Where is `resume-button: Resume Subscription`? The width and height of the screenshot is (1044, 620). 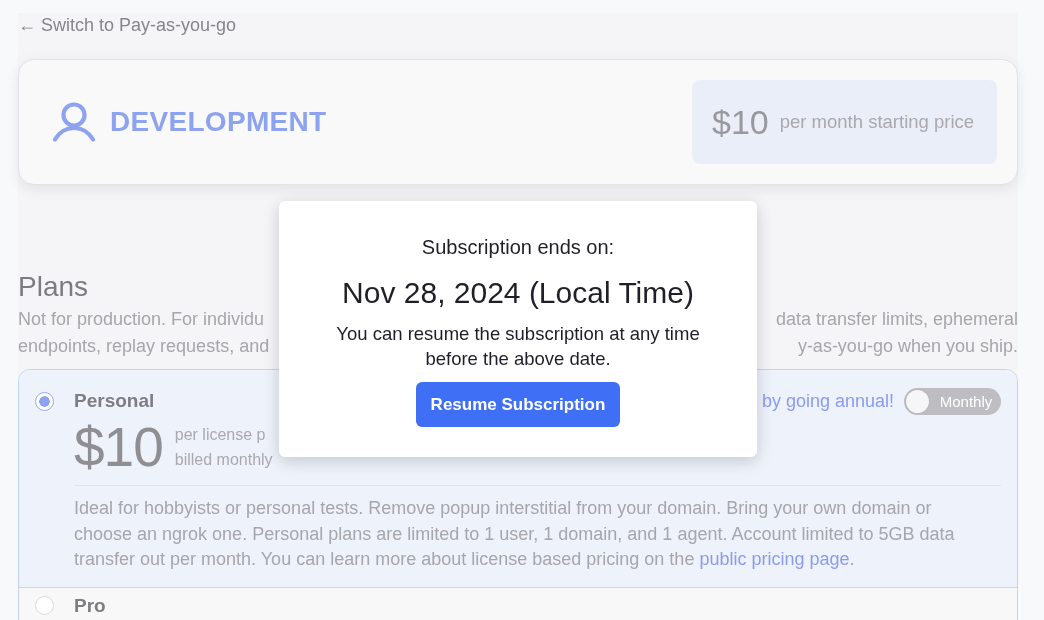
resume-button: Resume Subscription is located at coordinates (518, 404).